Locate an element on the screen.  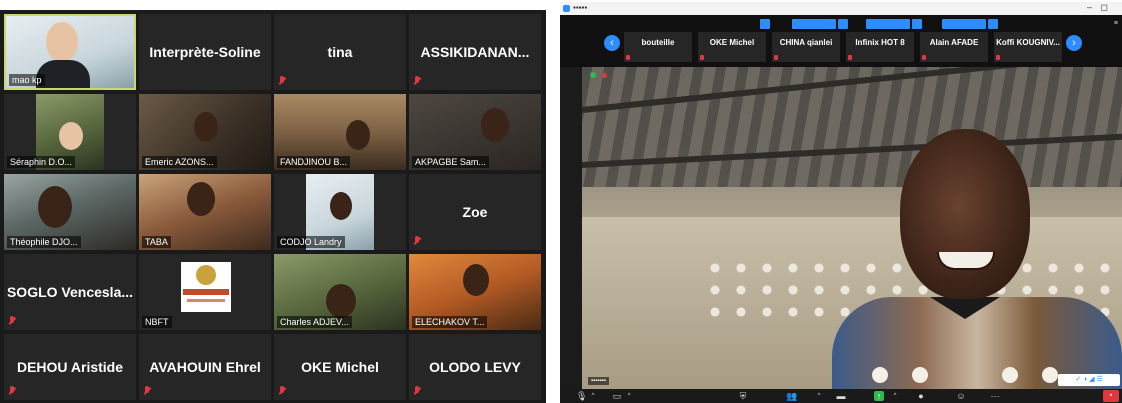
seal-icon is located at coordinates (206, 275).